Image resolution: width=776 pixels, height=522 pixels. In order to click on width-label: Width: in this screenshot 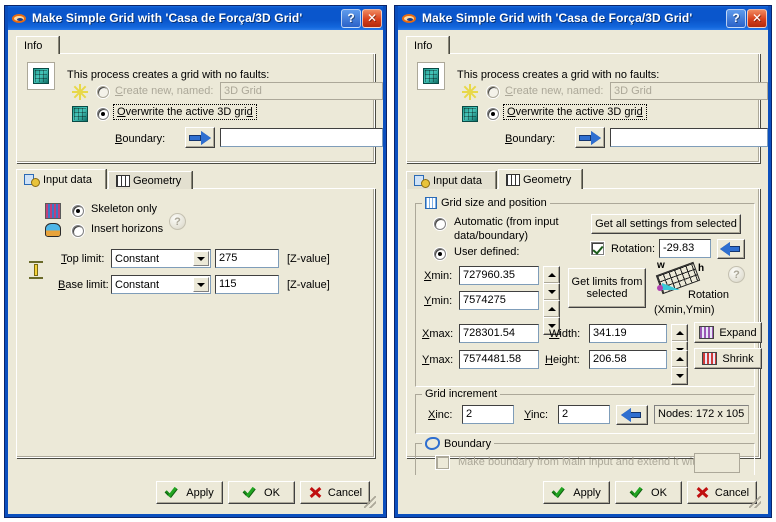, I will do `click(565, 334)`.